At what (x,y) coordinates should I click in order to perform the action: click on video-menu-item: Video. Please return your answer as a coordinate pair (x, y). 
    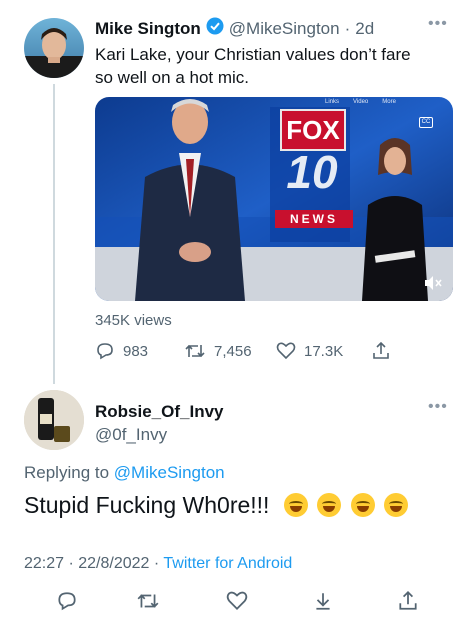
    Looking at the image, I should click on (361, 102).